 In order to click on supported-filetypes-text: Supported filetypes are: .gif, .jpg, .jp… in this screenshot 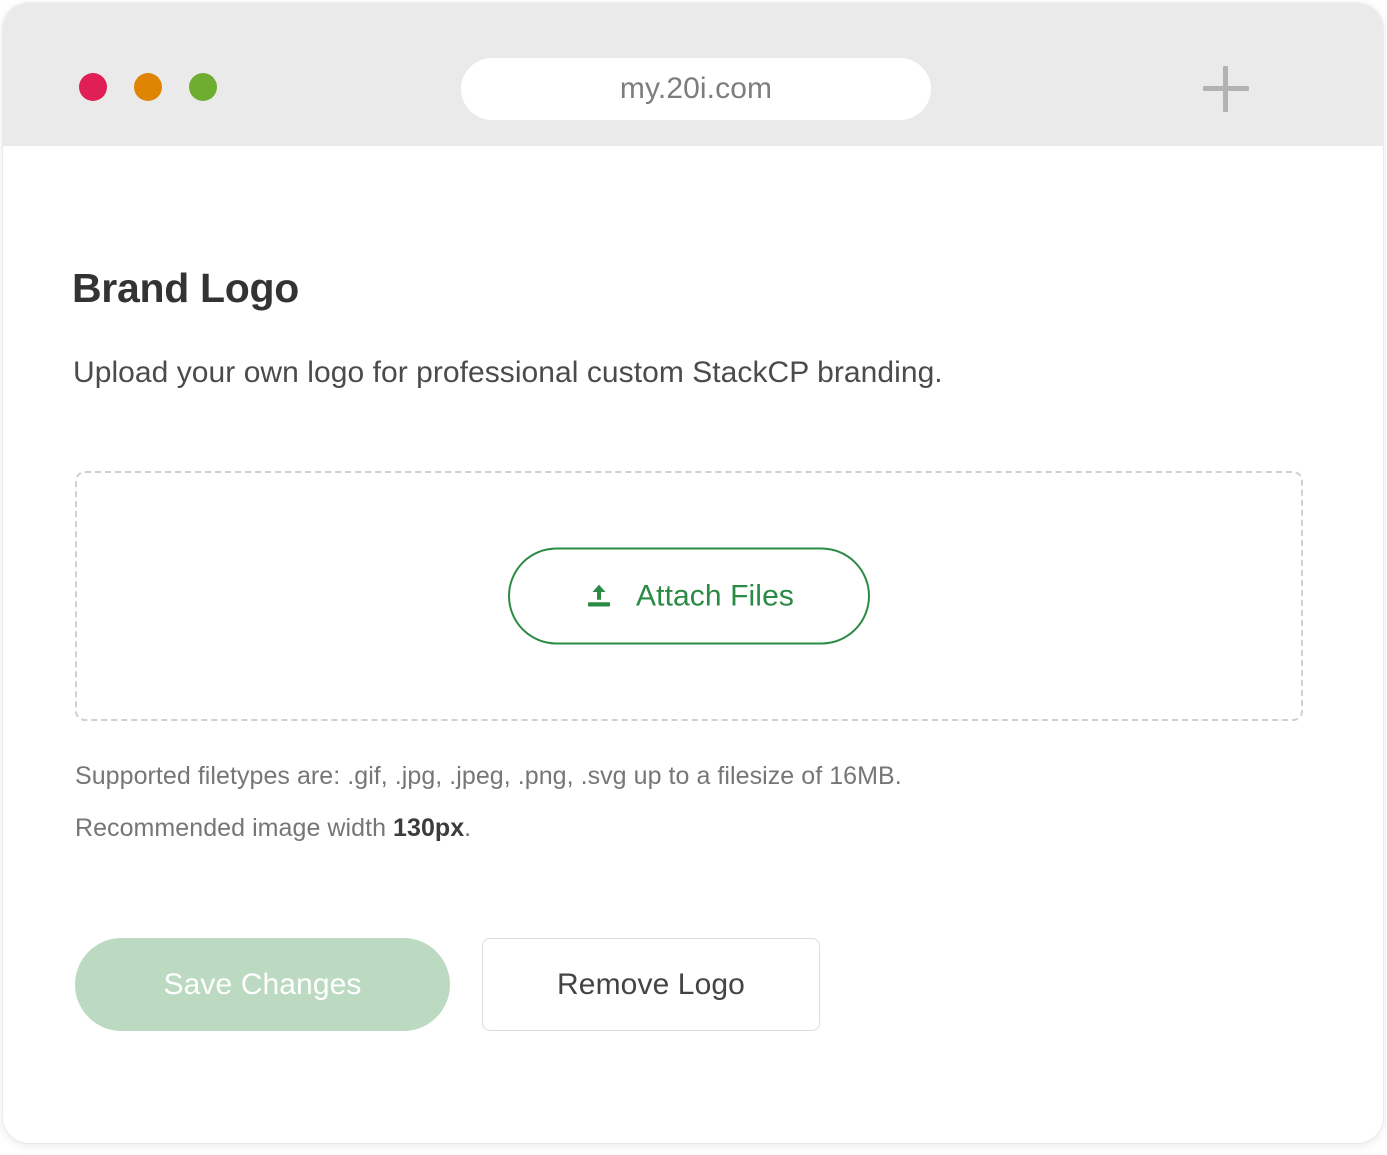, I will do `click(488, 776)`.